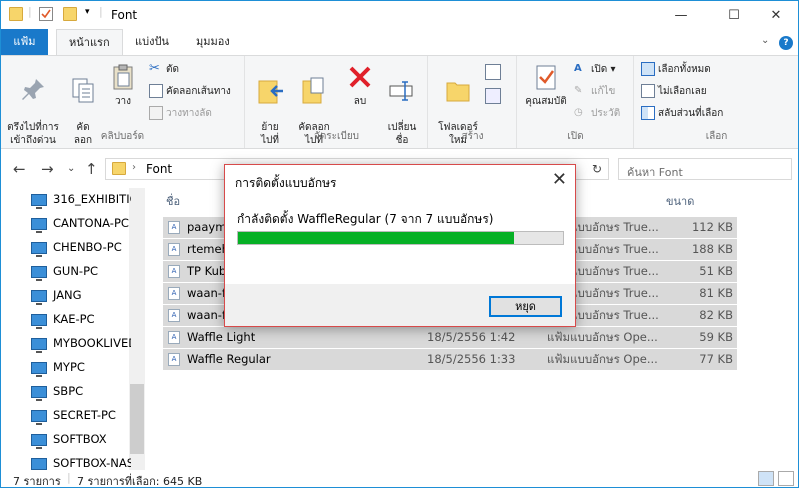 This screenshot has width=799, height=488. I want to click on edit-icon: ✎, so click(578, 90).